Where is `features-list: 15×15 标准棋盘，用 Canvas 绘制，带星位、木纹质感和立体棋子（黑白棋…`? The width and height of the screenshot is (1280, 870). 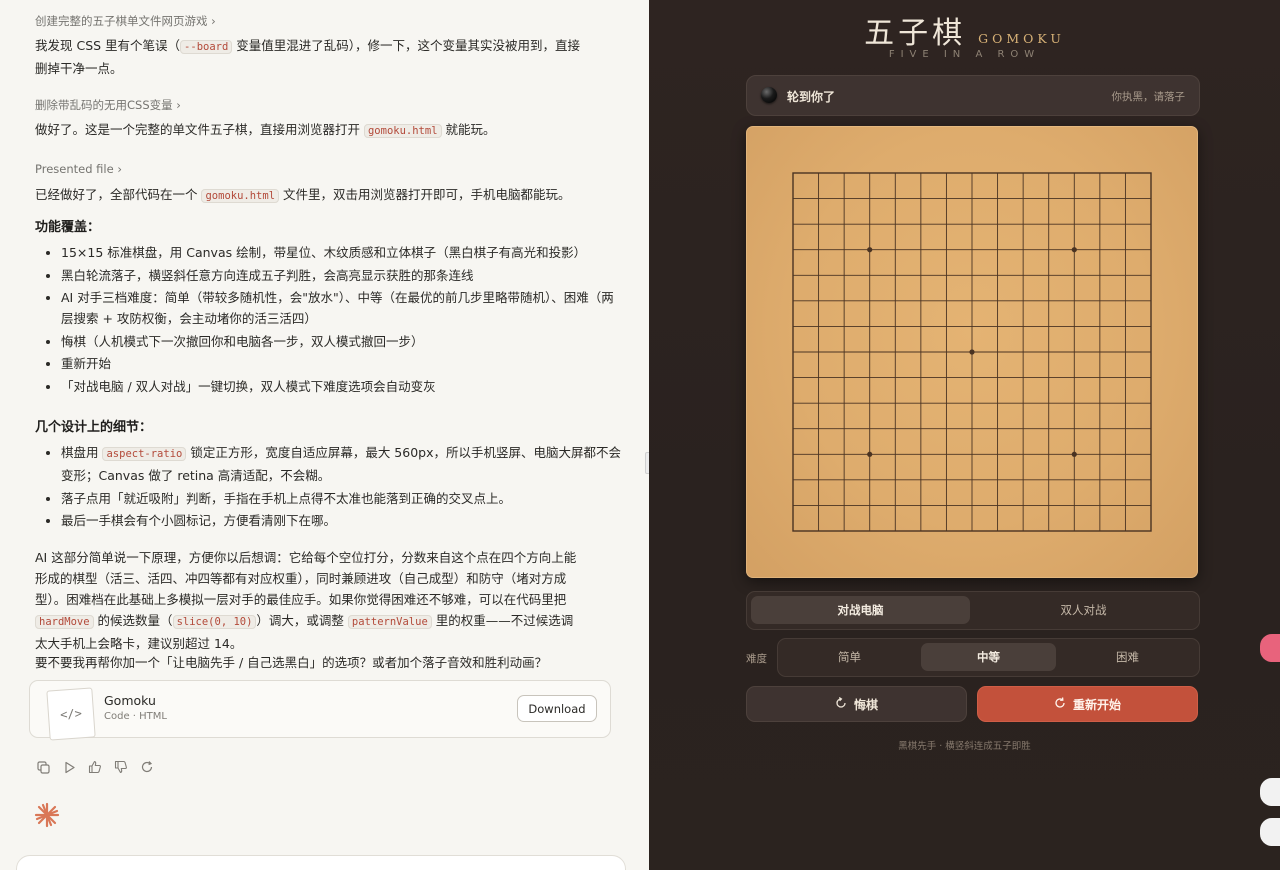
features-list: 15×15 标准棋盘，用 Canvas 绘制，带星位、木纹质感和立体棋子（黑白棋… is located at coordinates (328, 320).